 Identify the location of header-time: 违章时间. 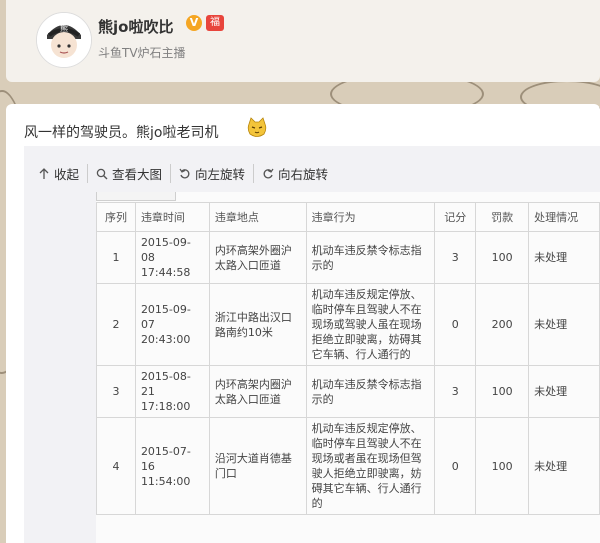
(172, 217).